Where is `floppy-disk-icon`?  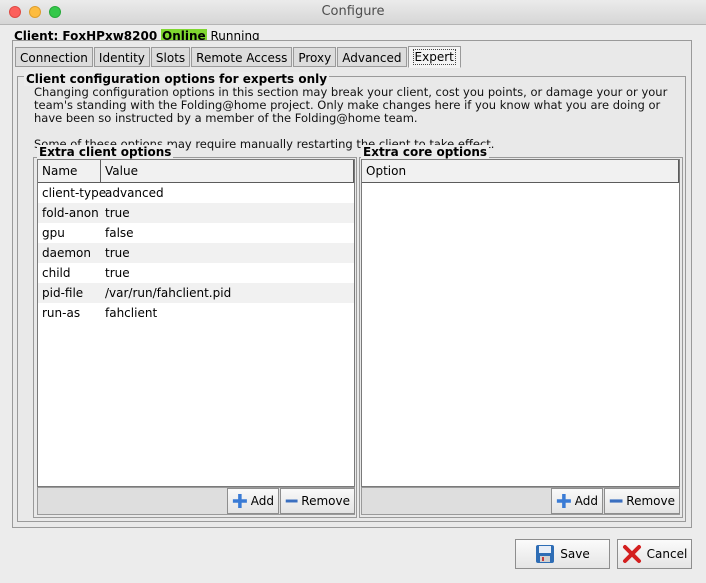 floppy-disk-icon is located at coordinates (545, 554).